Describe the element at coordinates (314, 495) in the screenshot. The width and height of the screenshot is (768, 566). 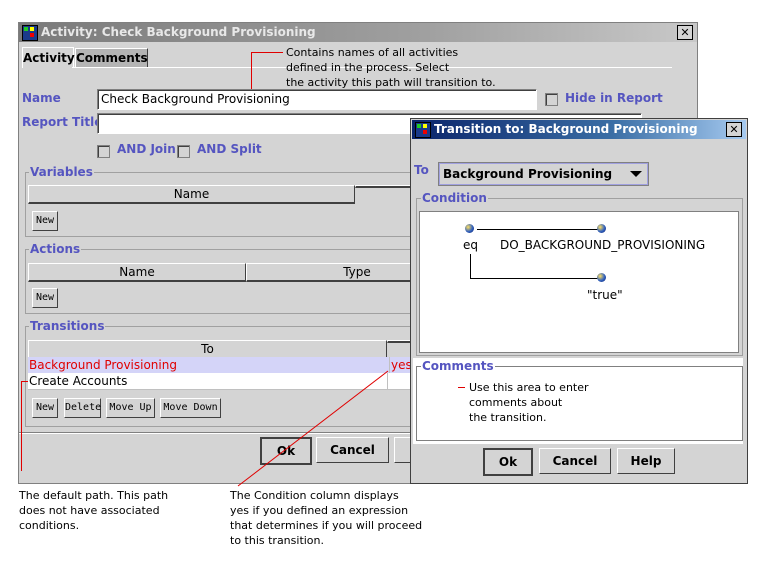
I see `annotation-text: The Condition column displays` at that location.